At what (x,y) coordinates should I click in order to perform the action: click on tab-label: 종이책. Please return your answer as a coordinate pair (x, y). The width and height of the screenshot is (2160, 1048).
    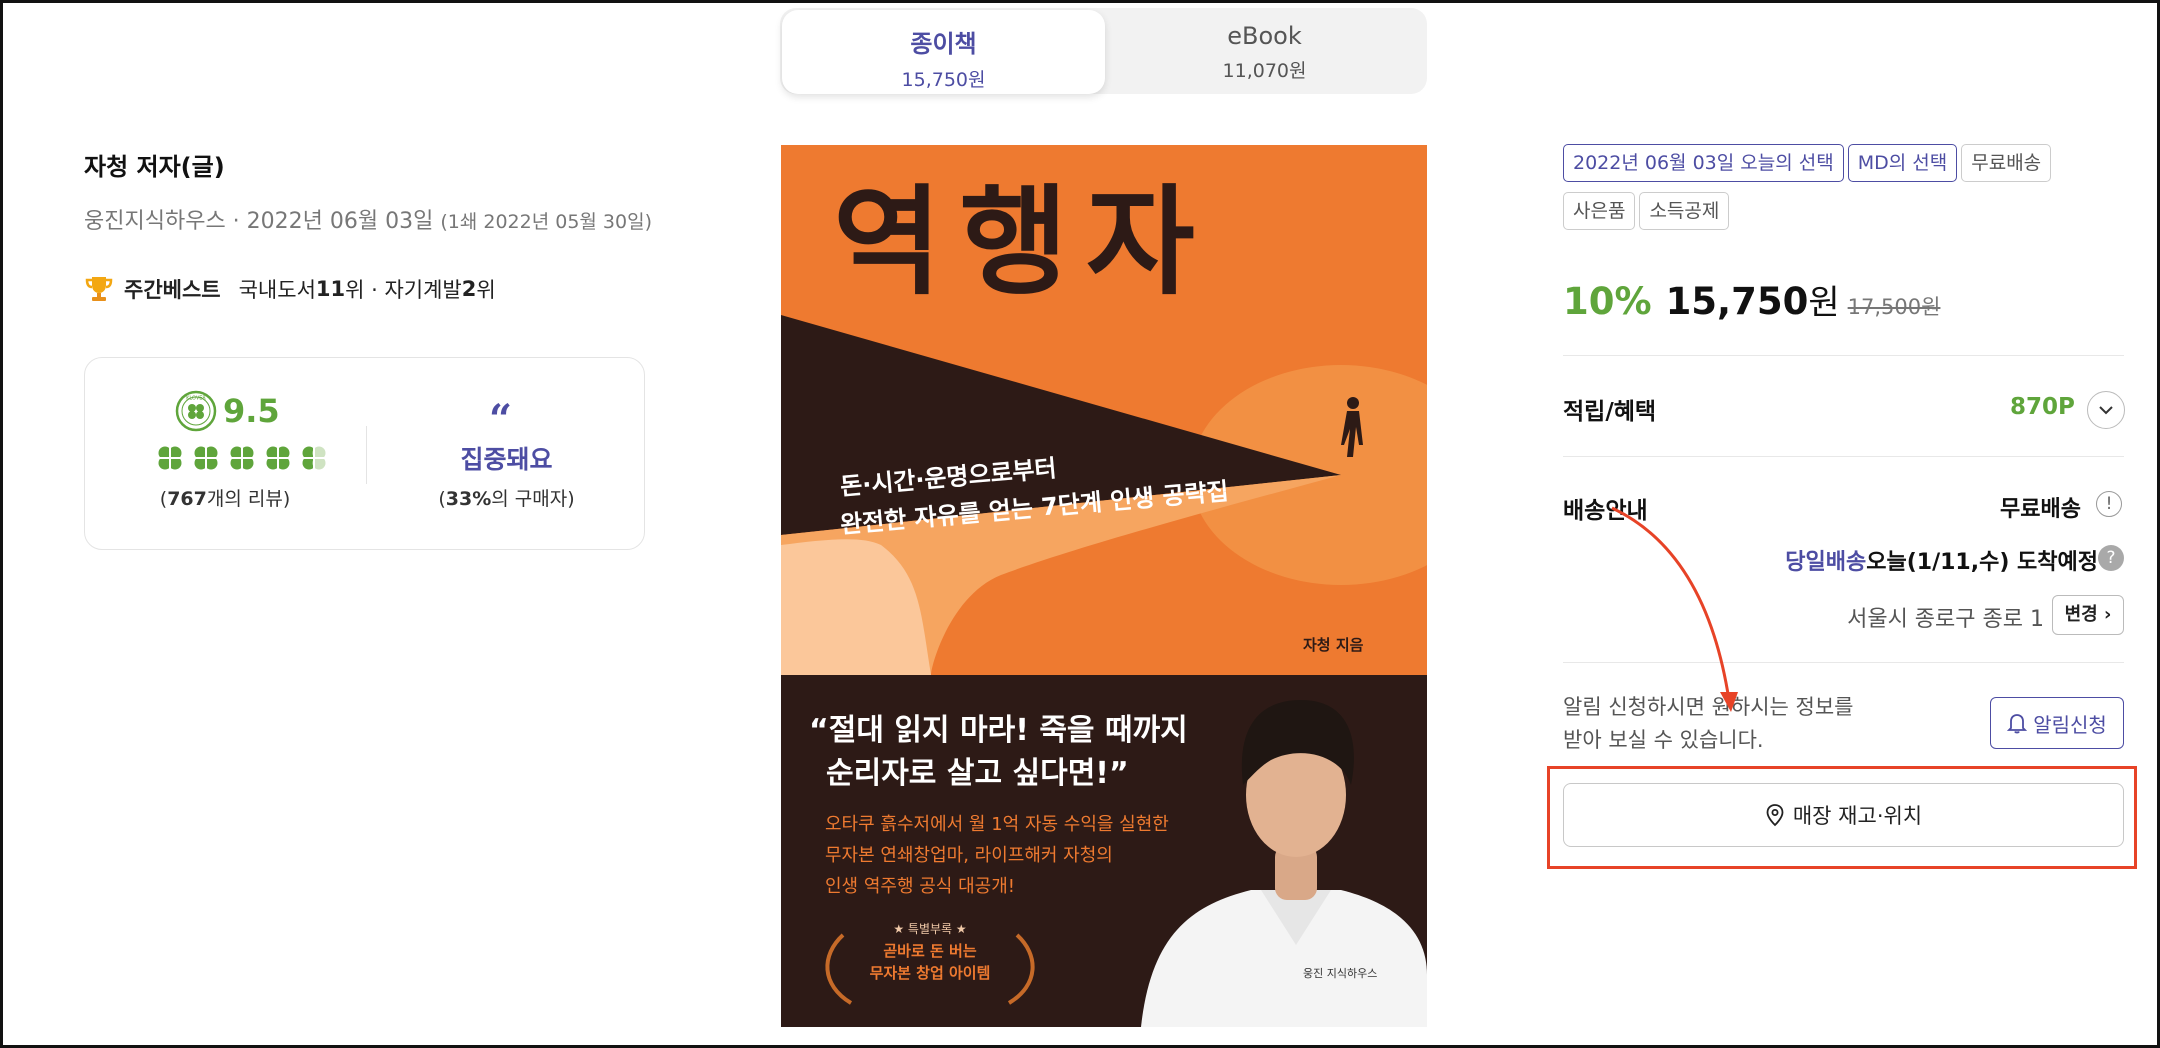
    Looking at the image, I should click on (943, 44).